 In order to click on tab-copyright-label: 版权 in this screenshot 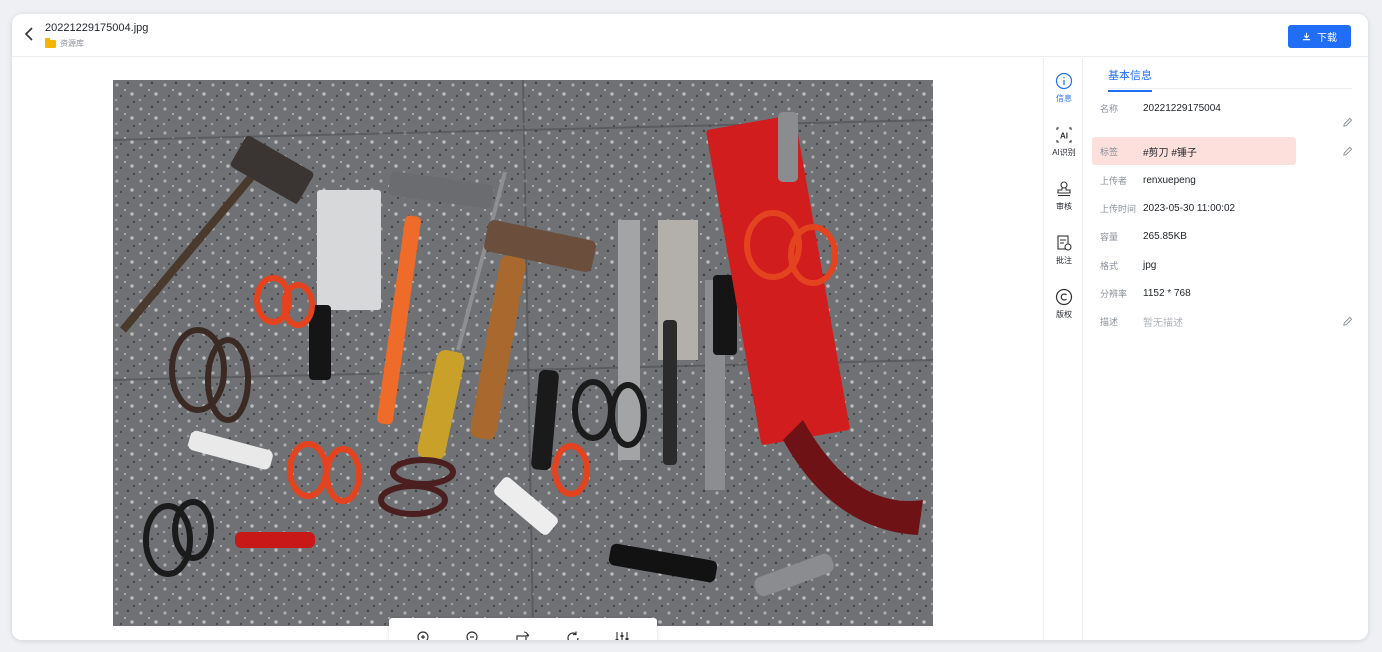, I will do `click(1064, 314)`.